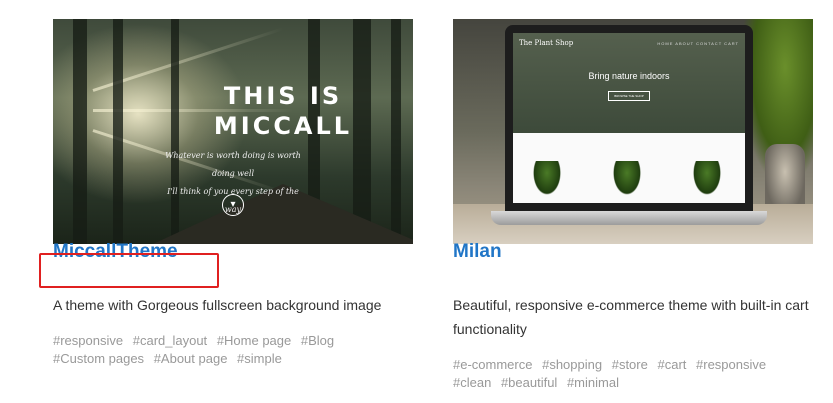  I want to click on tag-link: #beautiful, so click(529, 382).